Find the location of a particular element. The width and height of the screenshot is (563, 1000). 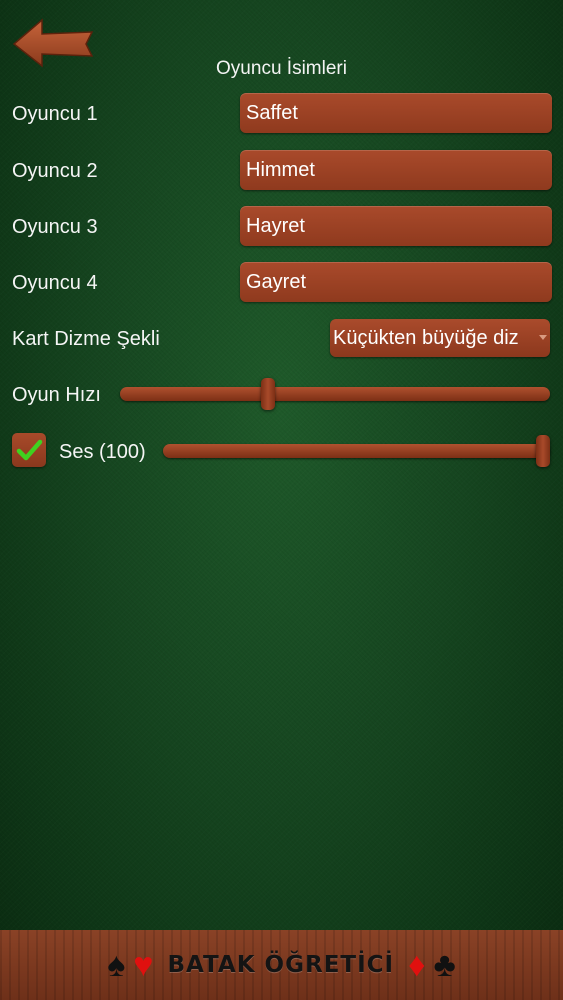

heart-icon: ♥ is located at coordinates (143, 965).